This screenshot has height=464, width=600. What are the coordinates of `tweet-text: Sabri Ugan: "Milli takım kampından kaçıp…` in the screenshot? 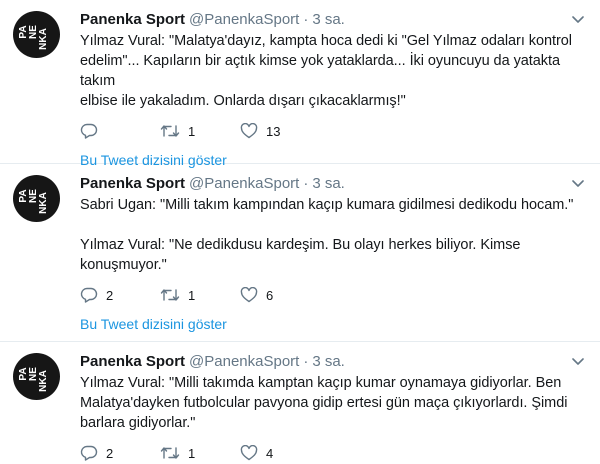 It's located at (327, 235).